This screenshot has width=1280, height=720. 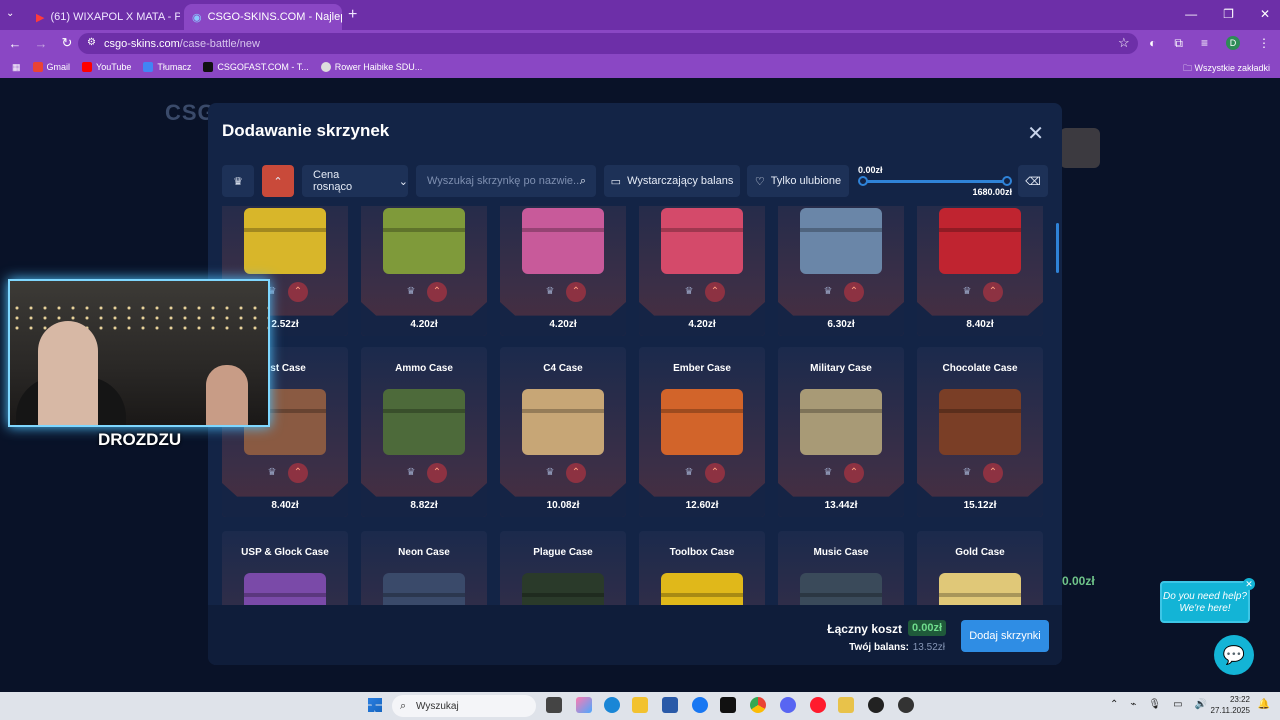 What do you see at coordinates (935, 181) in the screenshot?
I see `price-range-slider: 0.00zł 1680.00zł` at bounding box center [935, 181].